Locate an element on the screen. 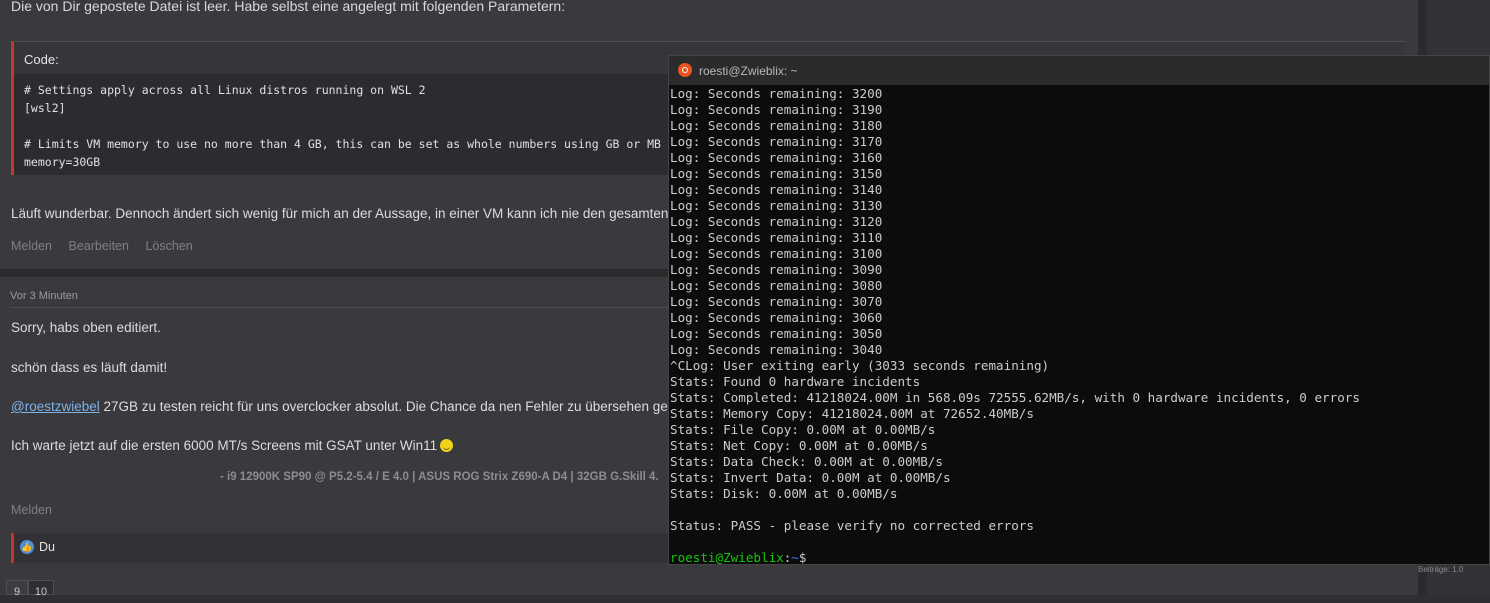  terminal-line: Stats: Disk: 0.00M at 0.00MB/s is located at coordinates (784, 493).